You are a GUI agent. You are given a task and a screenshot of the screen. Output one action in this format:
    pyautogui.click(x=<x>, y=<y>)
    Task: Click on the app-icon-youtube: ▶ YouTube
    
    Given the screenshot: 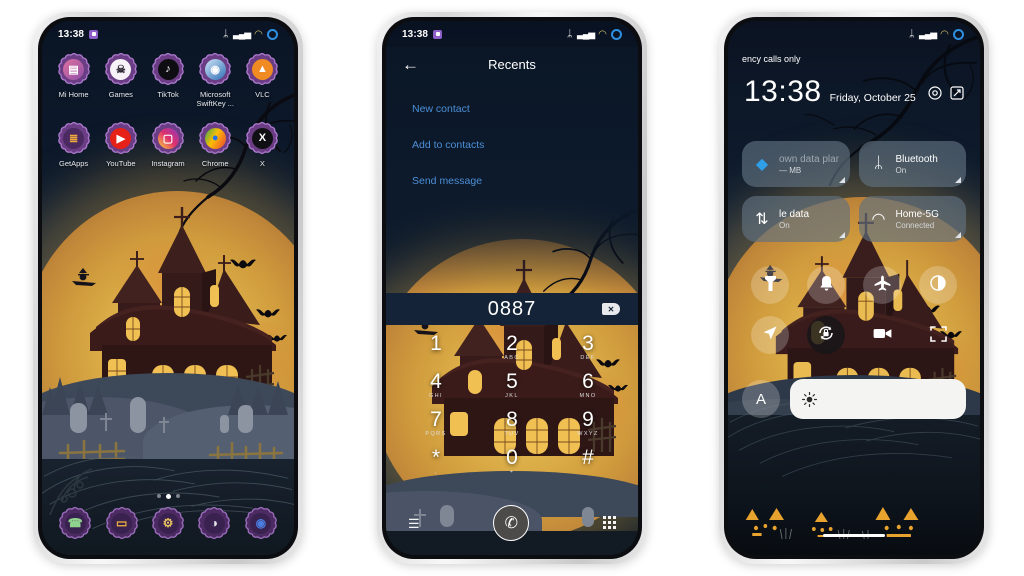 What is the action you would take?
    pyautogui.click(x=120, y=144)
    